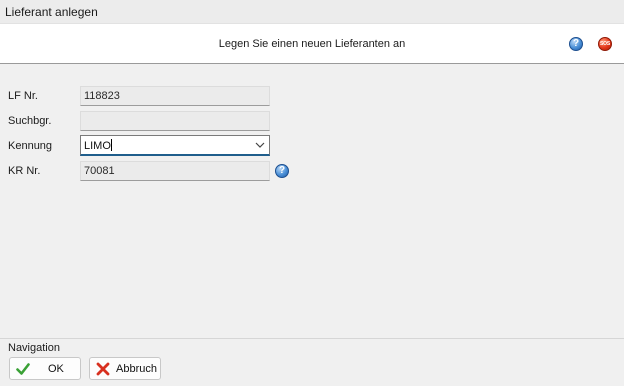  Describe the element at coordinates (30, 146) in the screenshot. I see `kennung-label: Kennung` at that location.